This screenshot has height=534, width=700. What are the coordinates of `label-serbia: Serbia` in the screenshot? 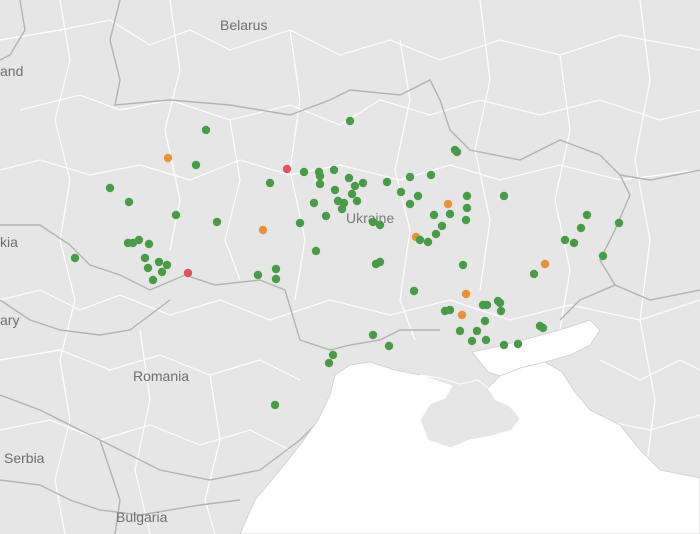 It's located at (24, 458).